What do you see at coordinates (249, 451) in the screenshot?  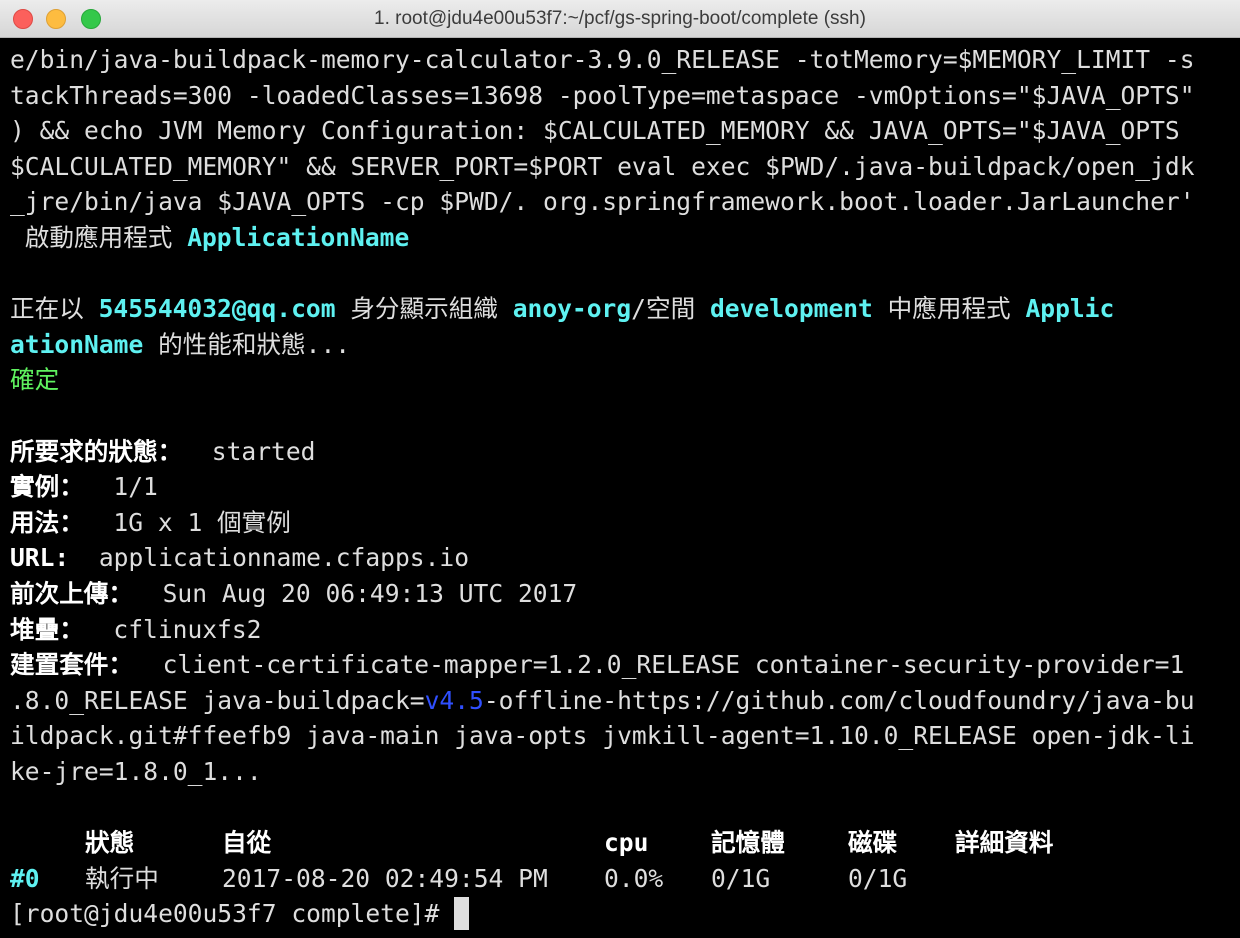 I see `requested-state-value: started` at bounding box center [249, 451].